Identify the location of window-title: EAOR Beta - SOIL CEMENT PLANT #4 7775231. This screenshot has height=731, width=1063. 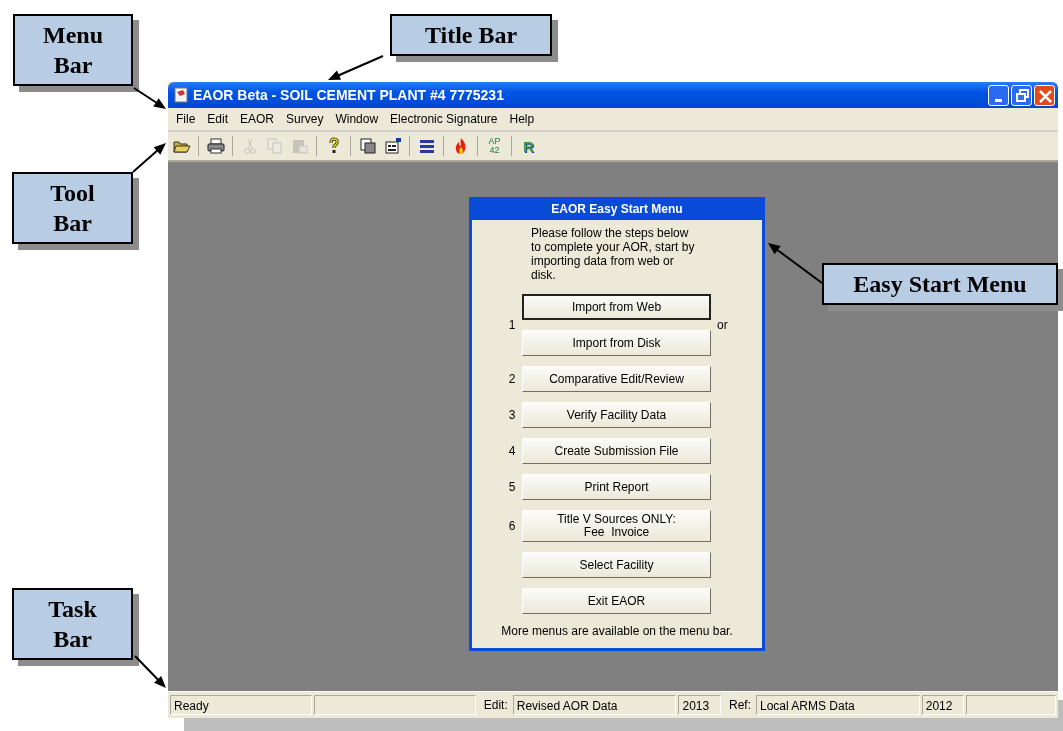
(349, 95).